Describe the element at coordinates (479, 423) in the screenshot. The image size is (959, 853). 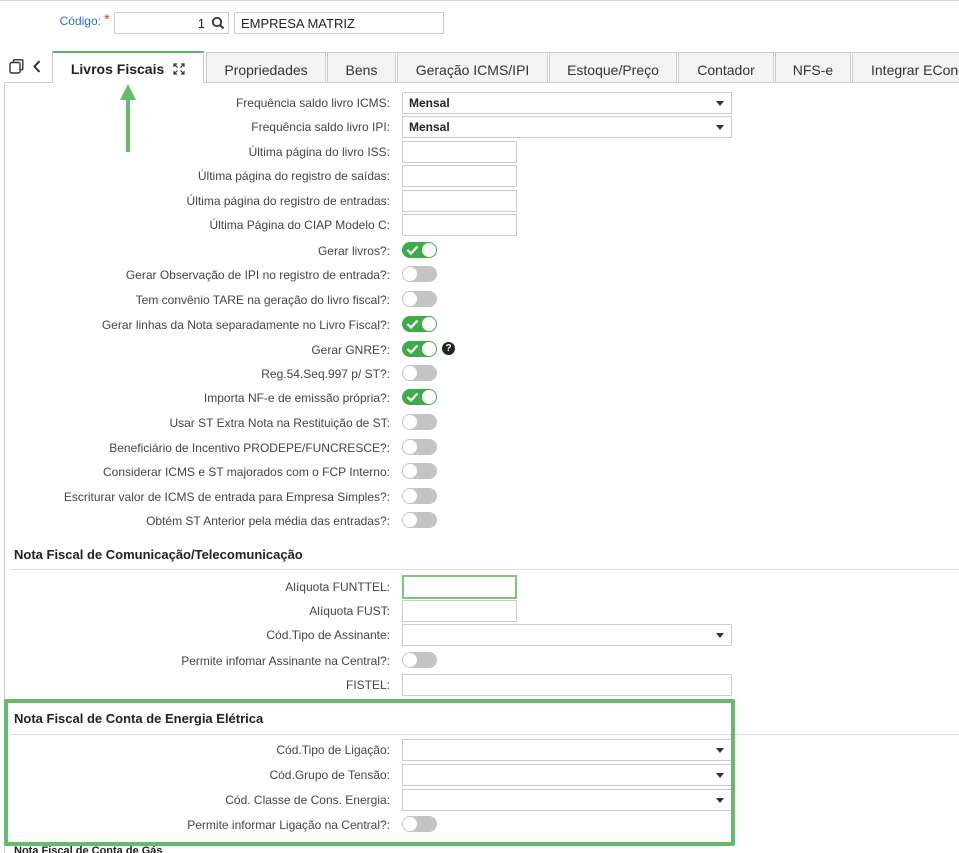
I see `field-st-extra-nota: Usar ST Extra Nota na Restituição de ST:` at that location.